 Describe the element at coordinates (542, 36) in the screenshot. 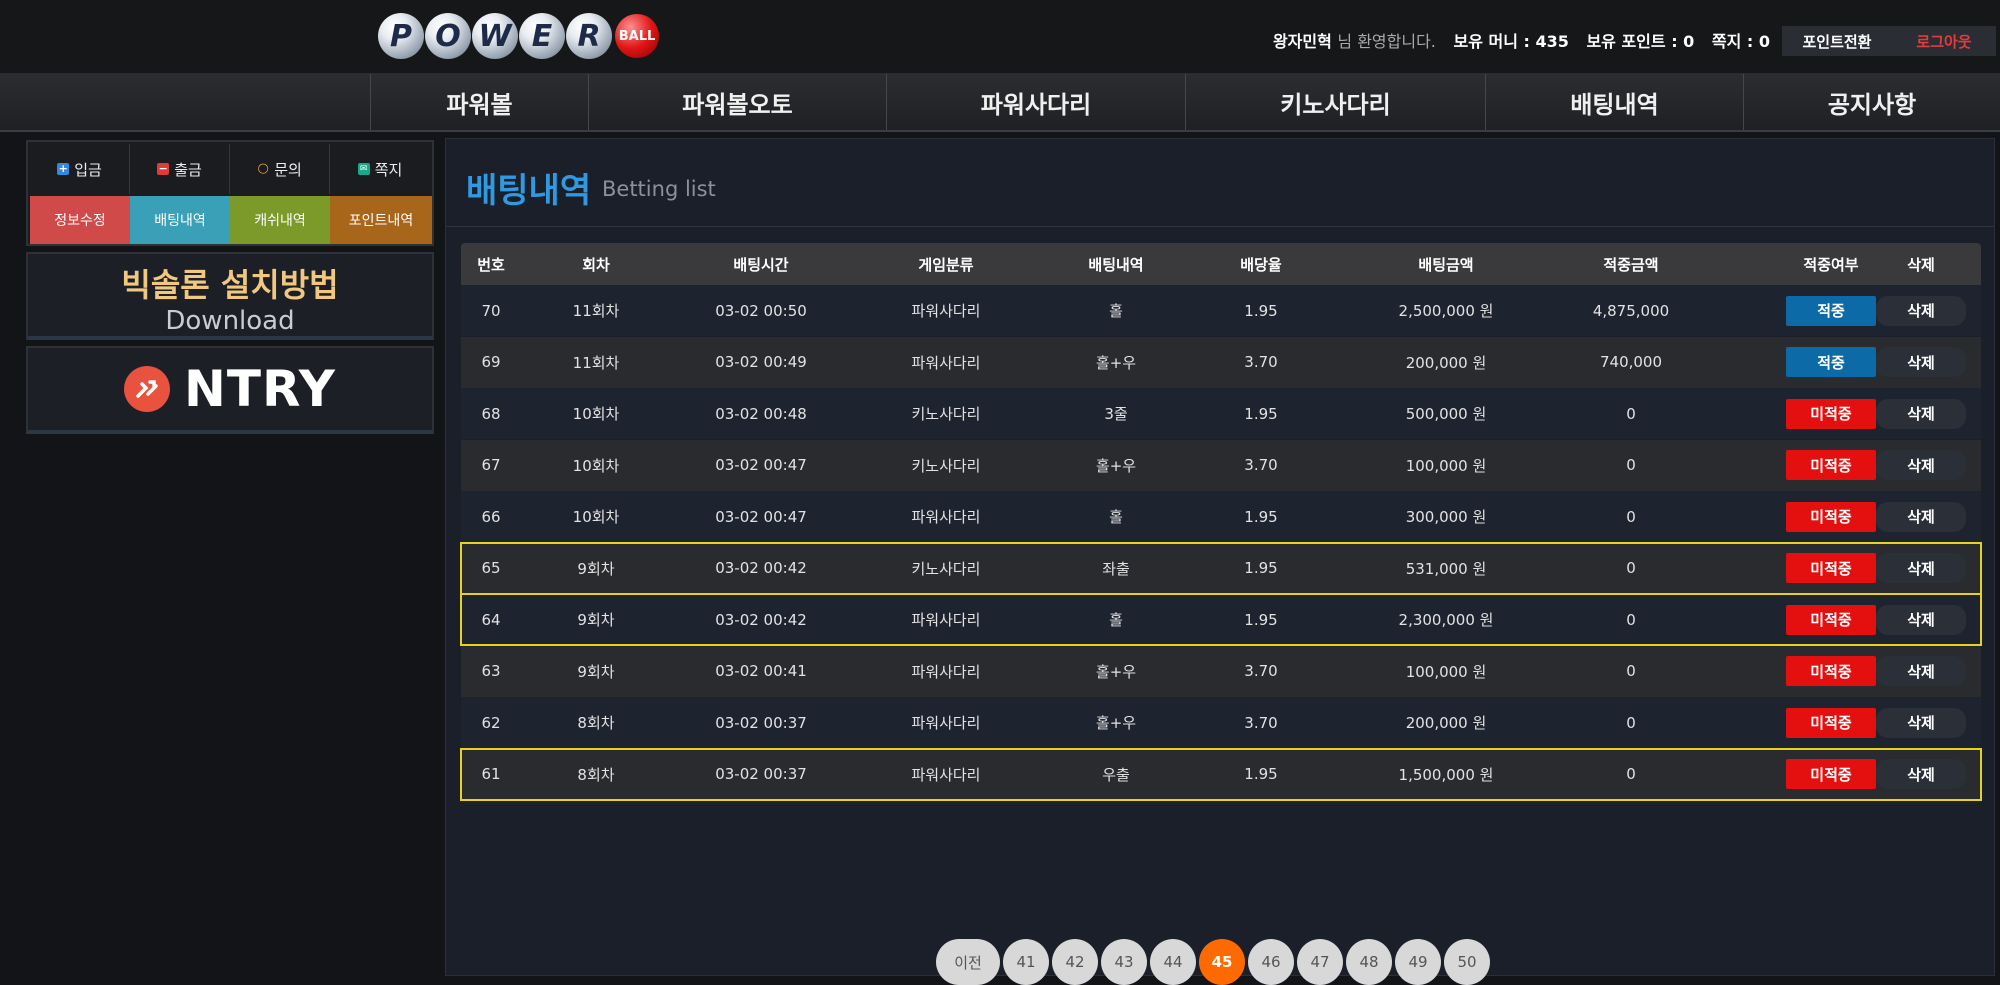

I see `logo-ball-e: E` at that location.